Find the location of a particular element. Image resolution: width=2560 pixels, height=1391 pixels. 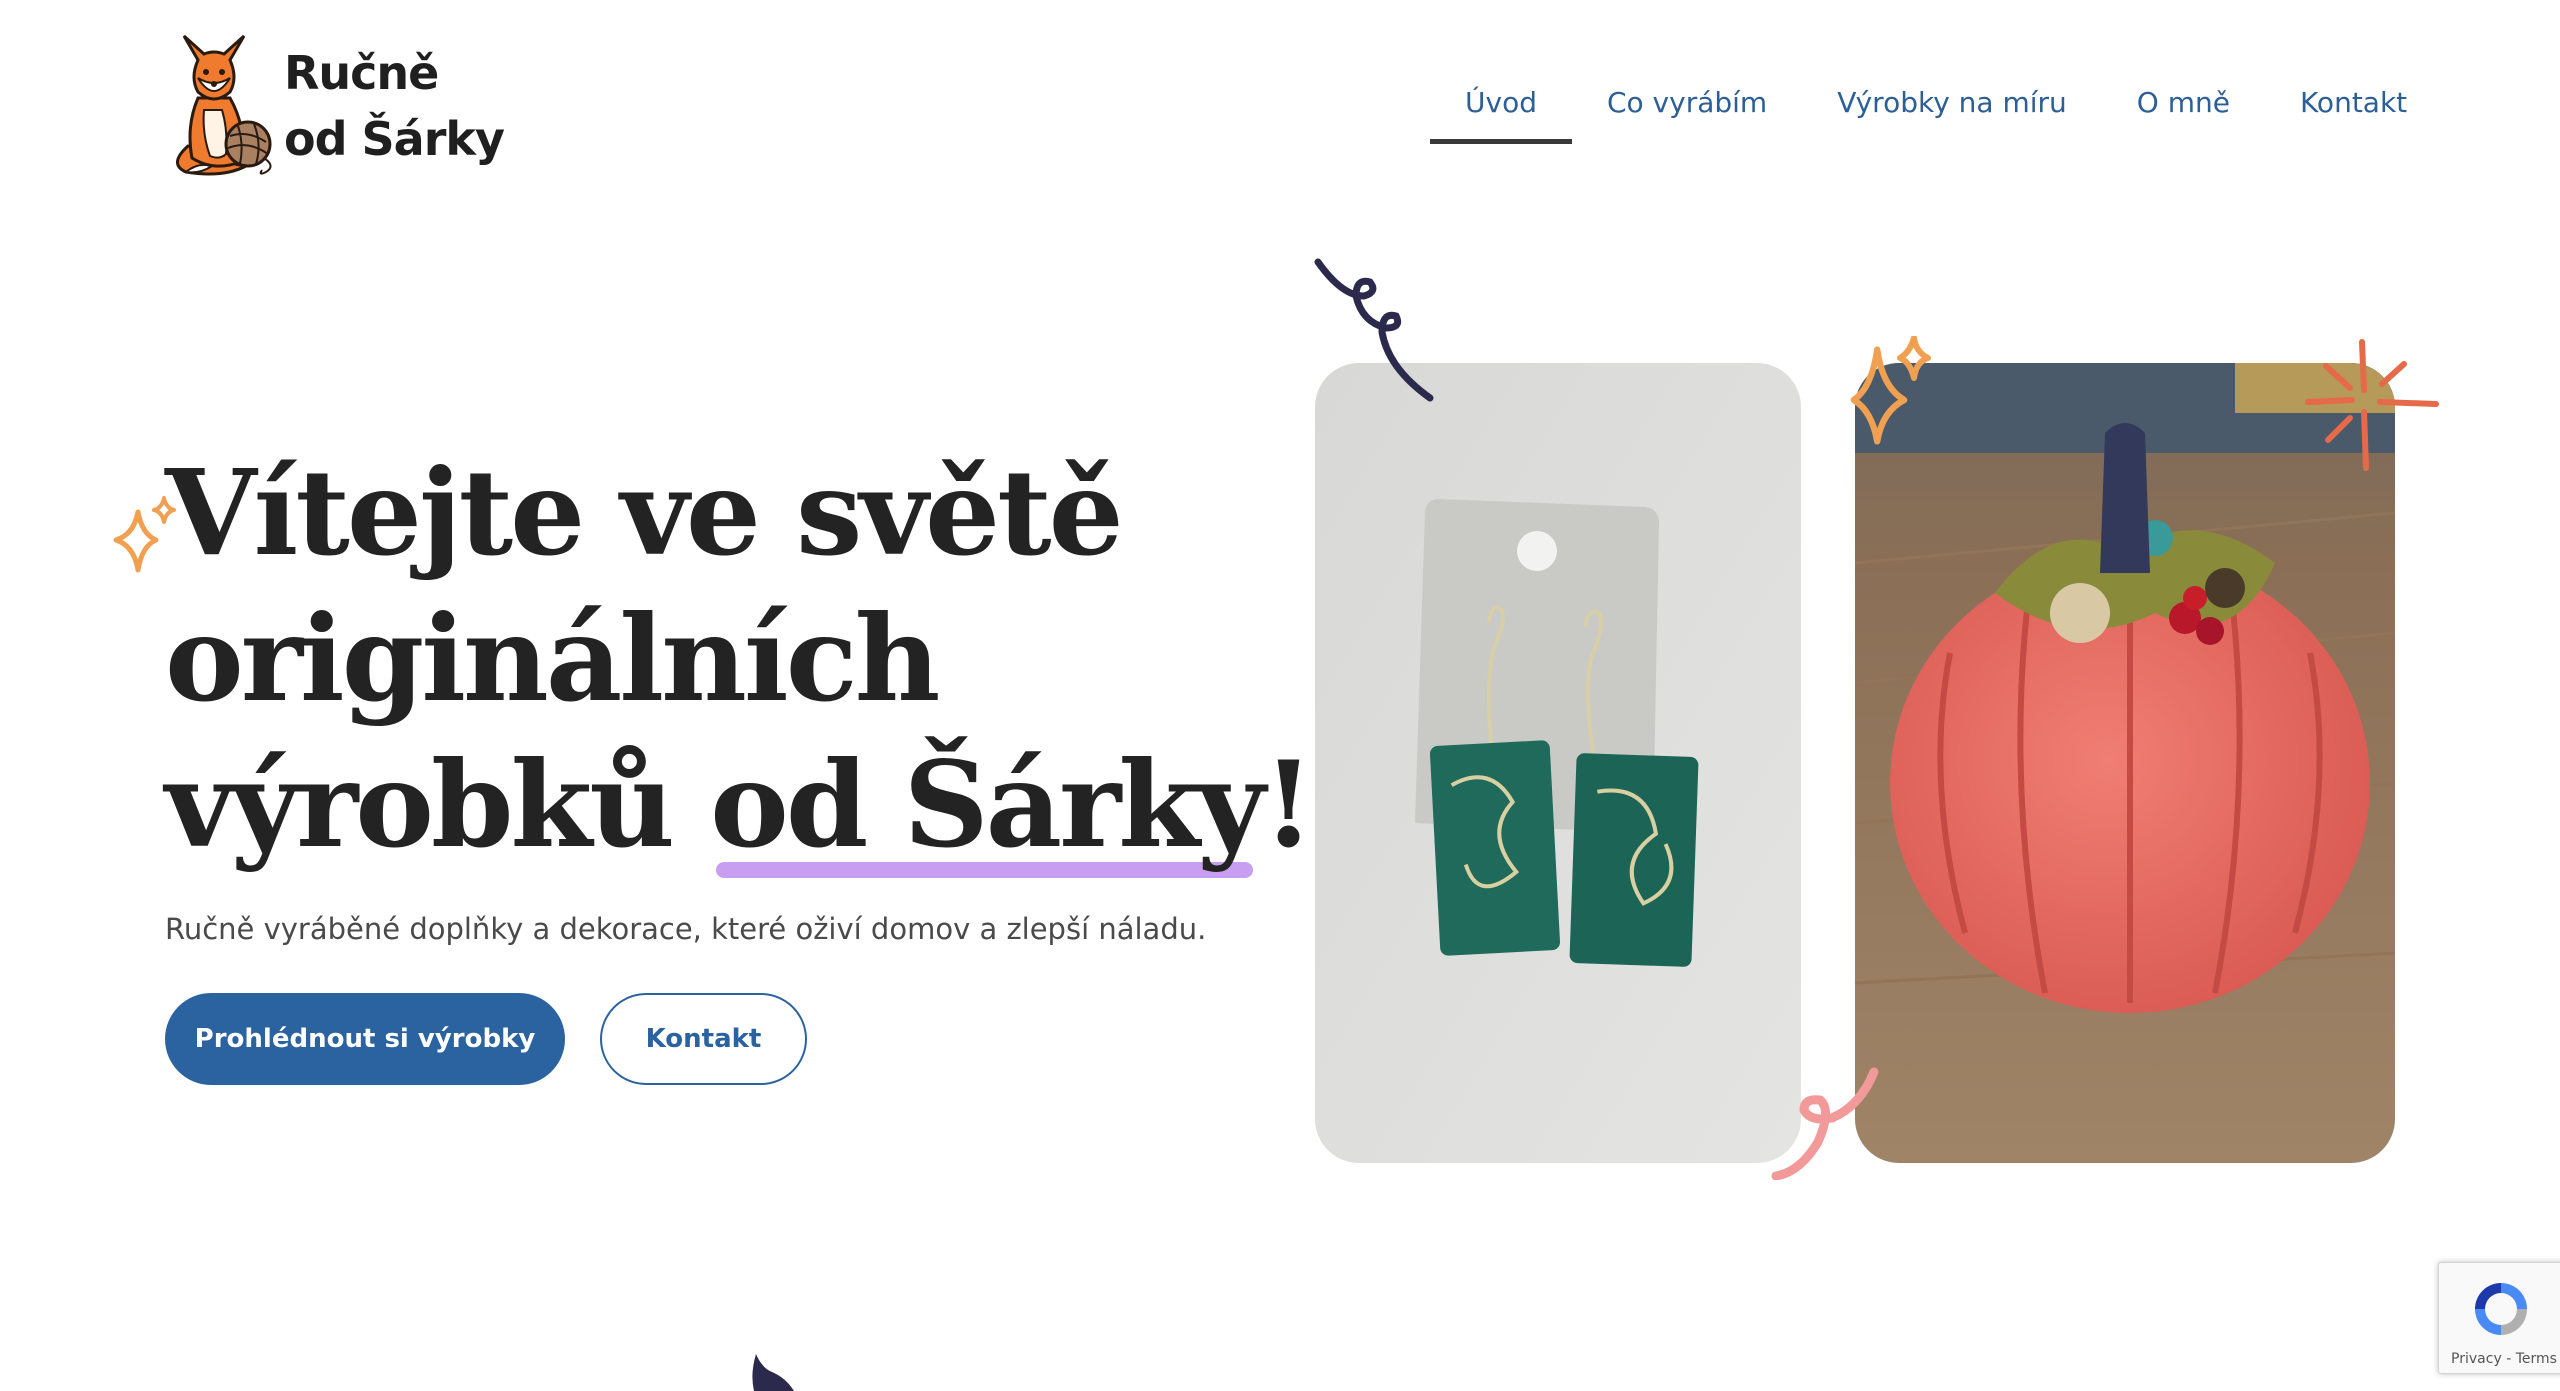

recaptcha-terms-link: Terms is located at coordinates (2536, 1359).